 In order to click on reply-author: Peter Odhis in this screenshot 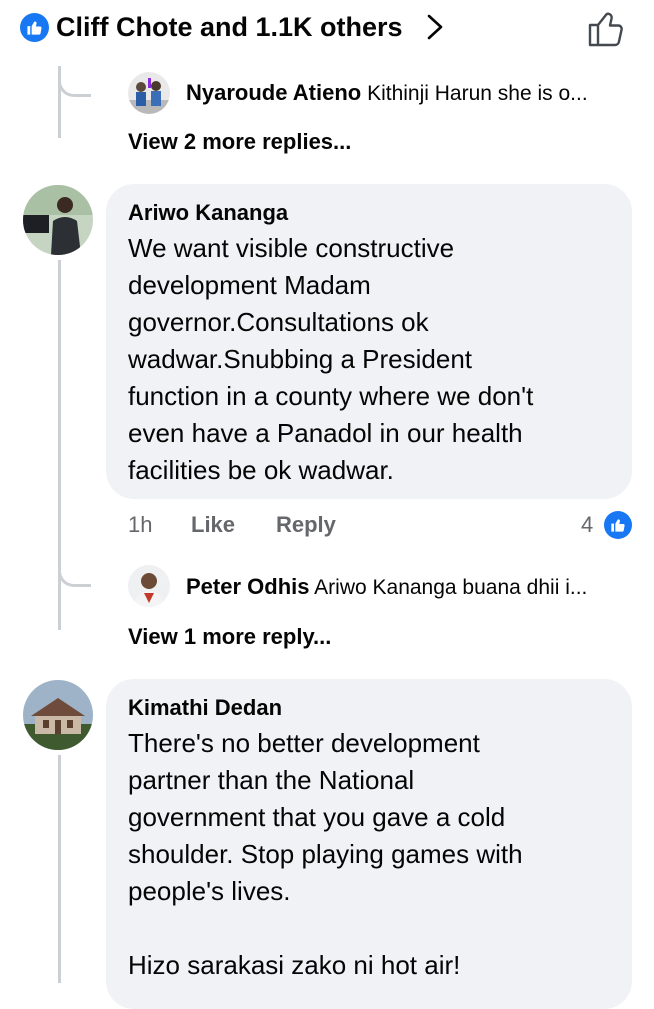, I will do `click(247, 586)`.